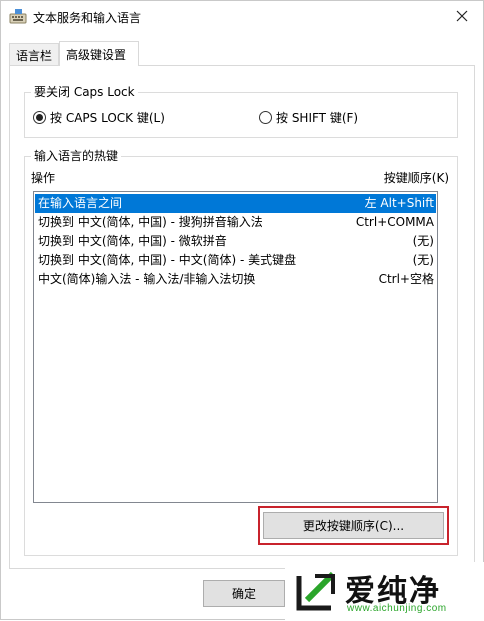 This screenshot has width=484, height=621. I want to click on close-icon, so click(462, 17).